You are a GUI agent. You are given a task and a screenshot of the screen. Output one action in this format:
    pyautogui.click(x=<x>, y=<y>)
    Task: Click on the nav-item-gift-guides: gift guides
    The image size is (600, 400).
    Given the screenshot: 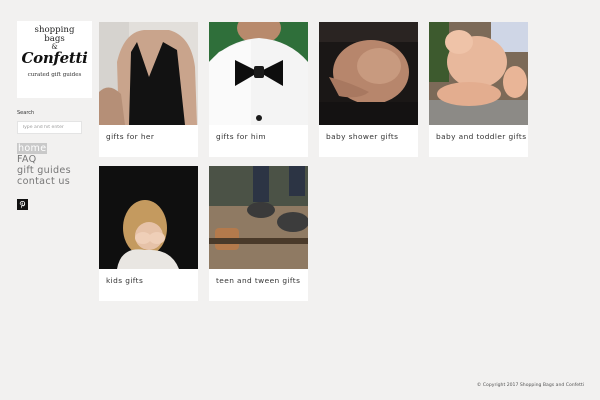 What is the action you would take?
    pyautogui.click(x=44, y=170)
    